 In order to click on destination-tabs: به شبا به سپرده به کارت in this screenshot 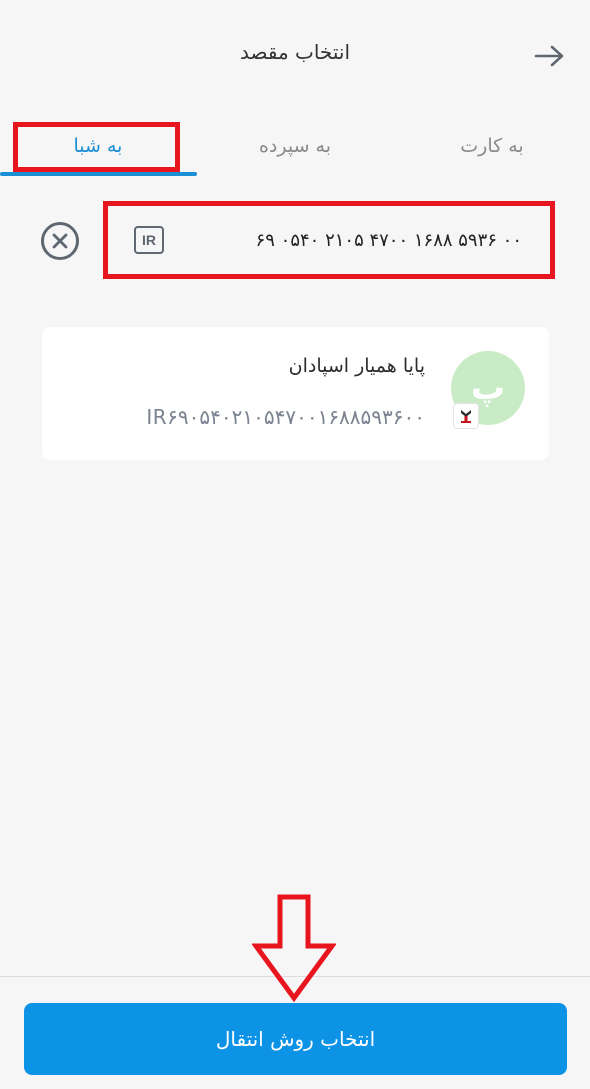, I will do `click(295, 148)`.